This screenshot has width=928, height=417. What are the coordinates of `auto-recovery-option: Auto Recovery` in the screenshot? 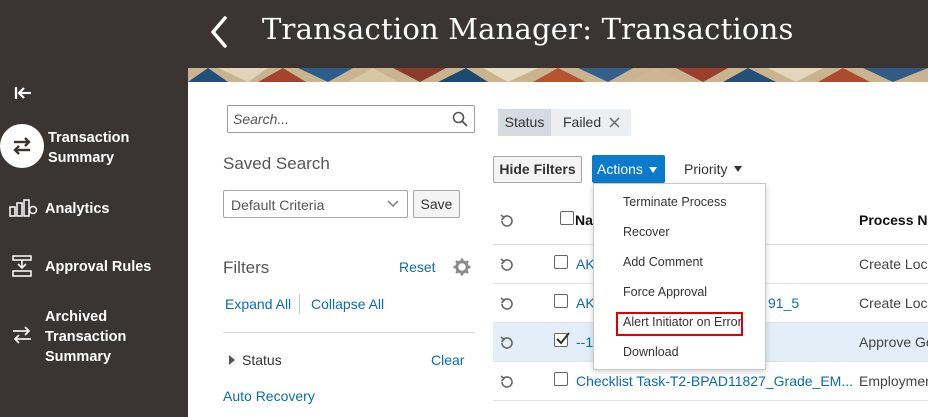 It's located at (269, 396).